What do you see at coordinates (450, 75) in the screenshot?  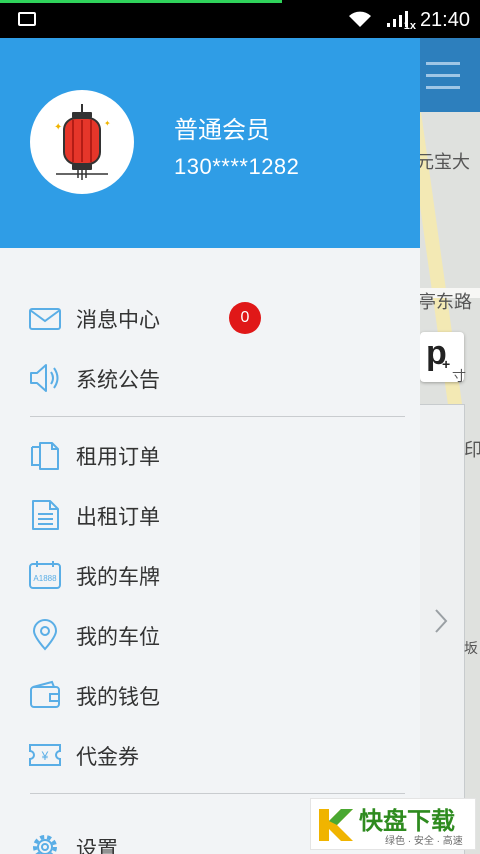 I see `map-top-bar` at bounding box center [450, 75].